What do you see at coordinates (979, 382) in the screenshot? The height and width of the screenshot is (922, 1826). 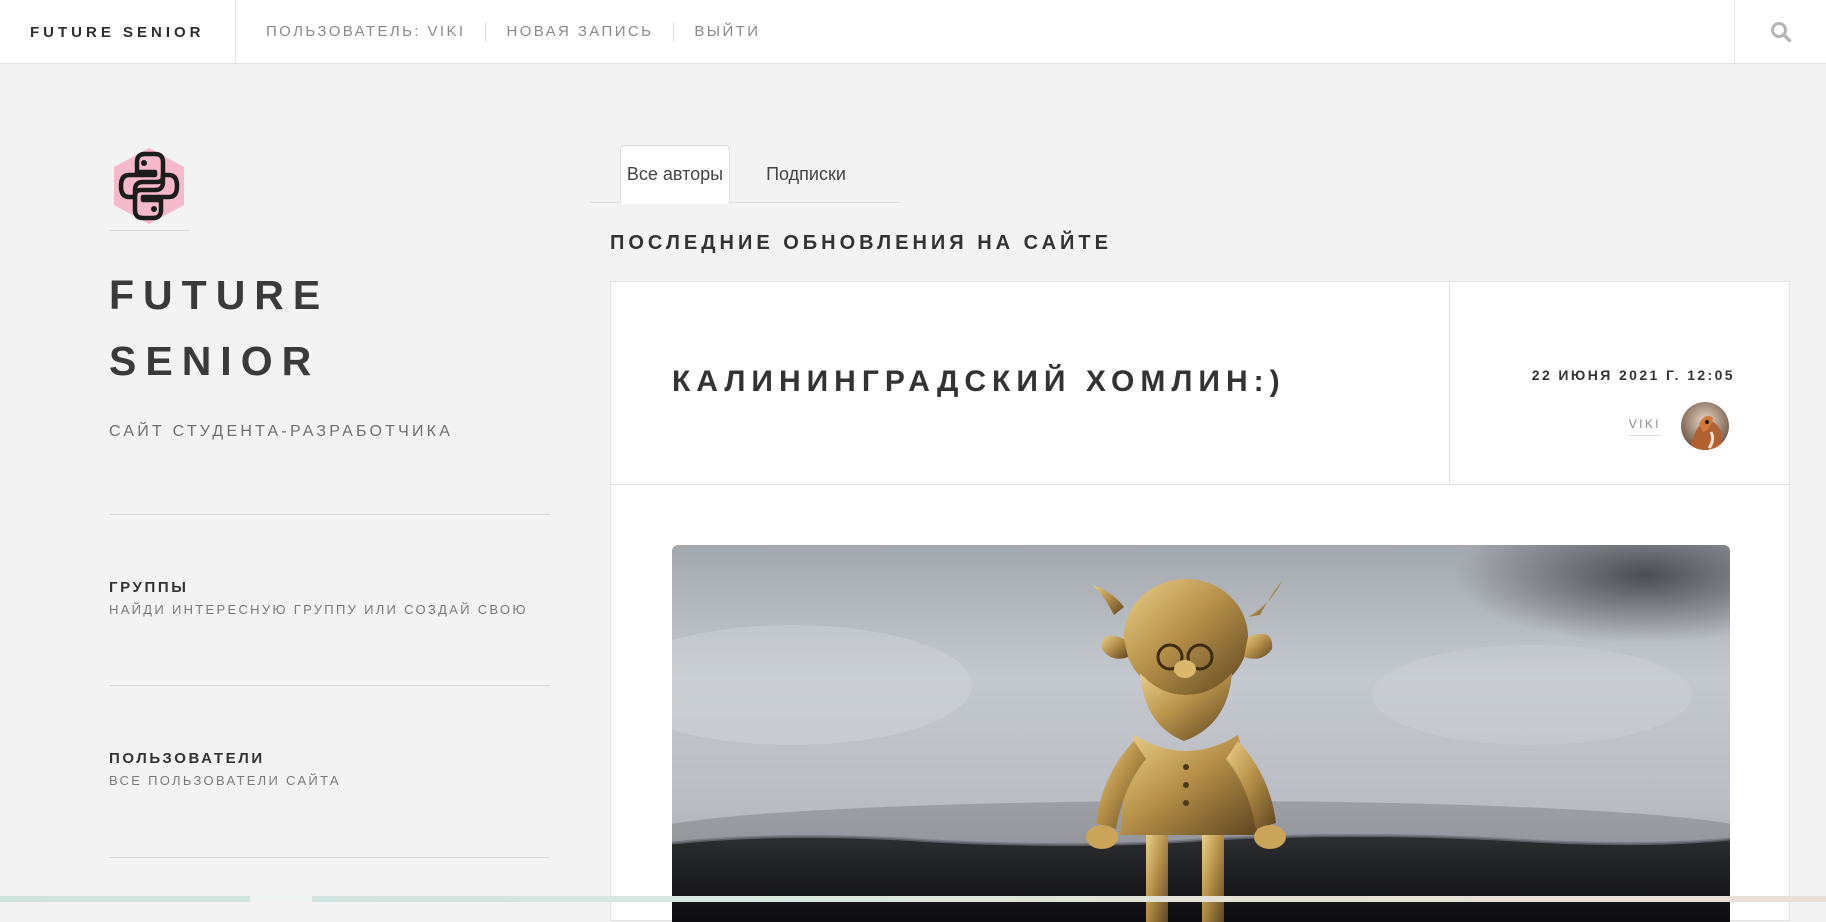 I see `post-title: КАЛИНИНГРАДСКИЙ ХОМЛИН:)` at bounding box center [979, 382].